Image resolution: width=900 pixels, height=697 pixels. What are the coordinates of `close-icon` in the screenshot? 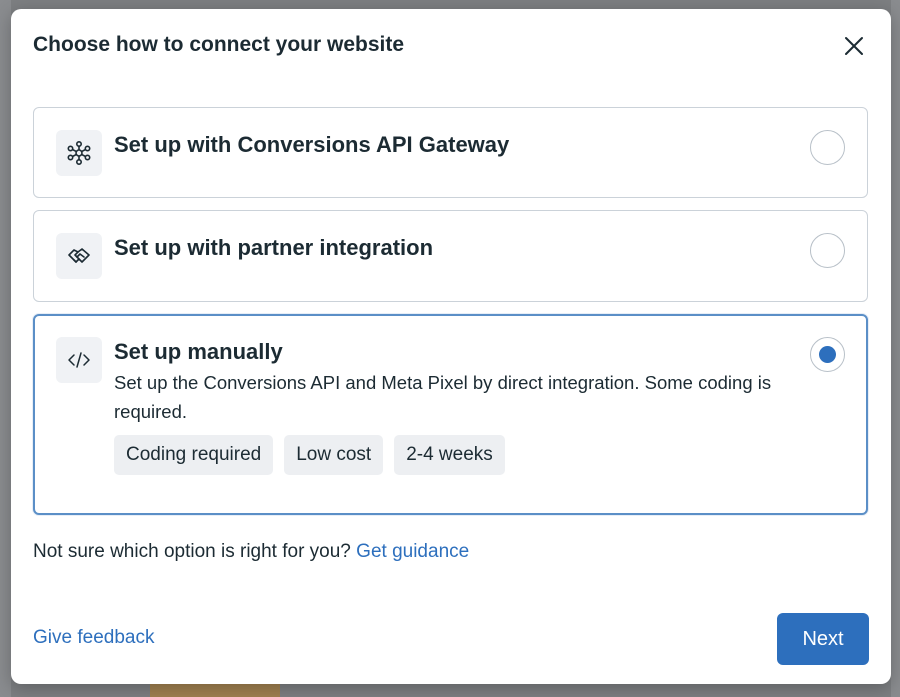 It's located at (854, 46).